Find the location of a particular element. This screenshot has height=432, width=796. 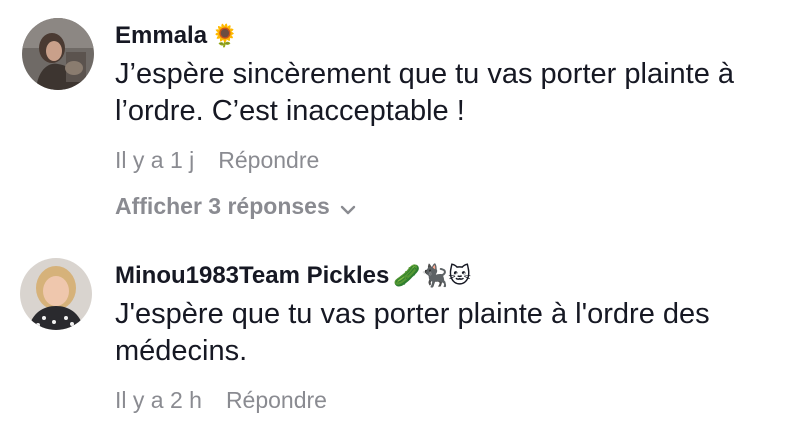

comment-author: Emmala 🌻 is located at coordinates (176, 36).